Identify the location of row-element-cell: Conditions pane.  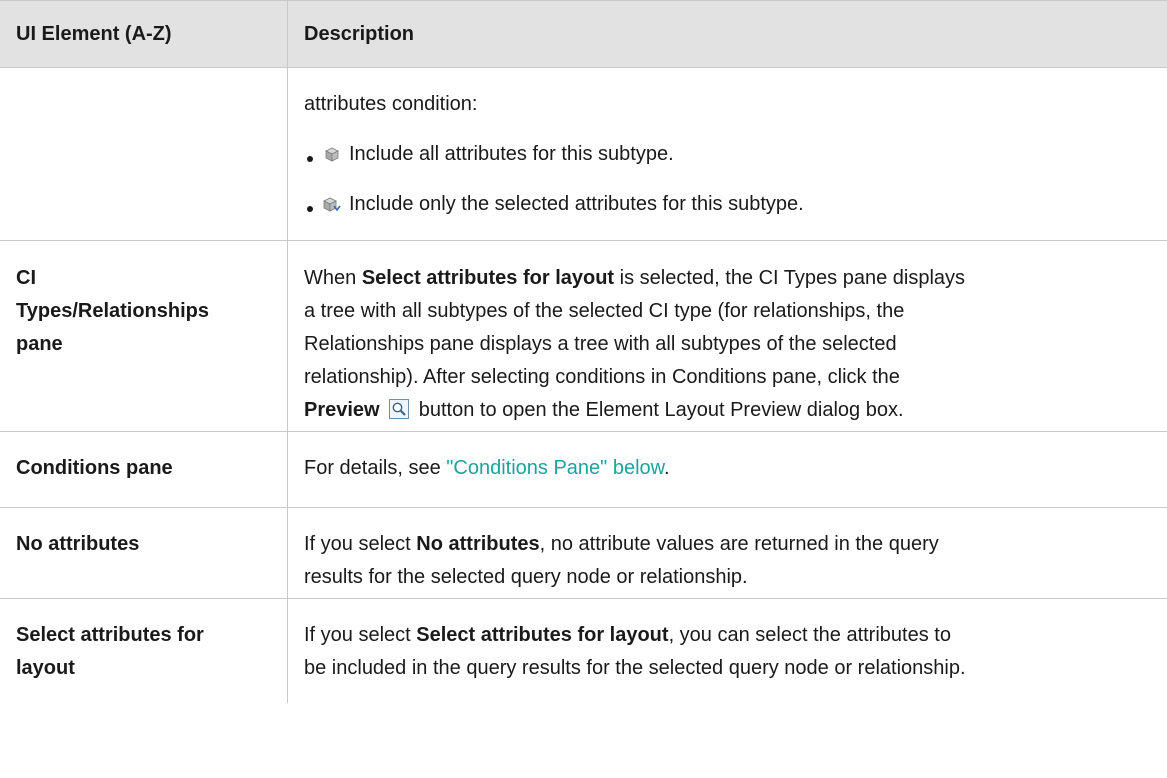
(144, 469).